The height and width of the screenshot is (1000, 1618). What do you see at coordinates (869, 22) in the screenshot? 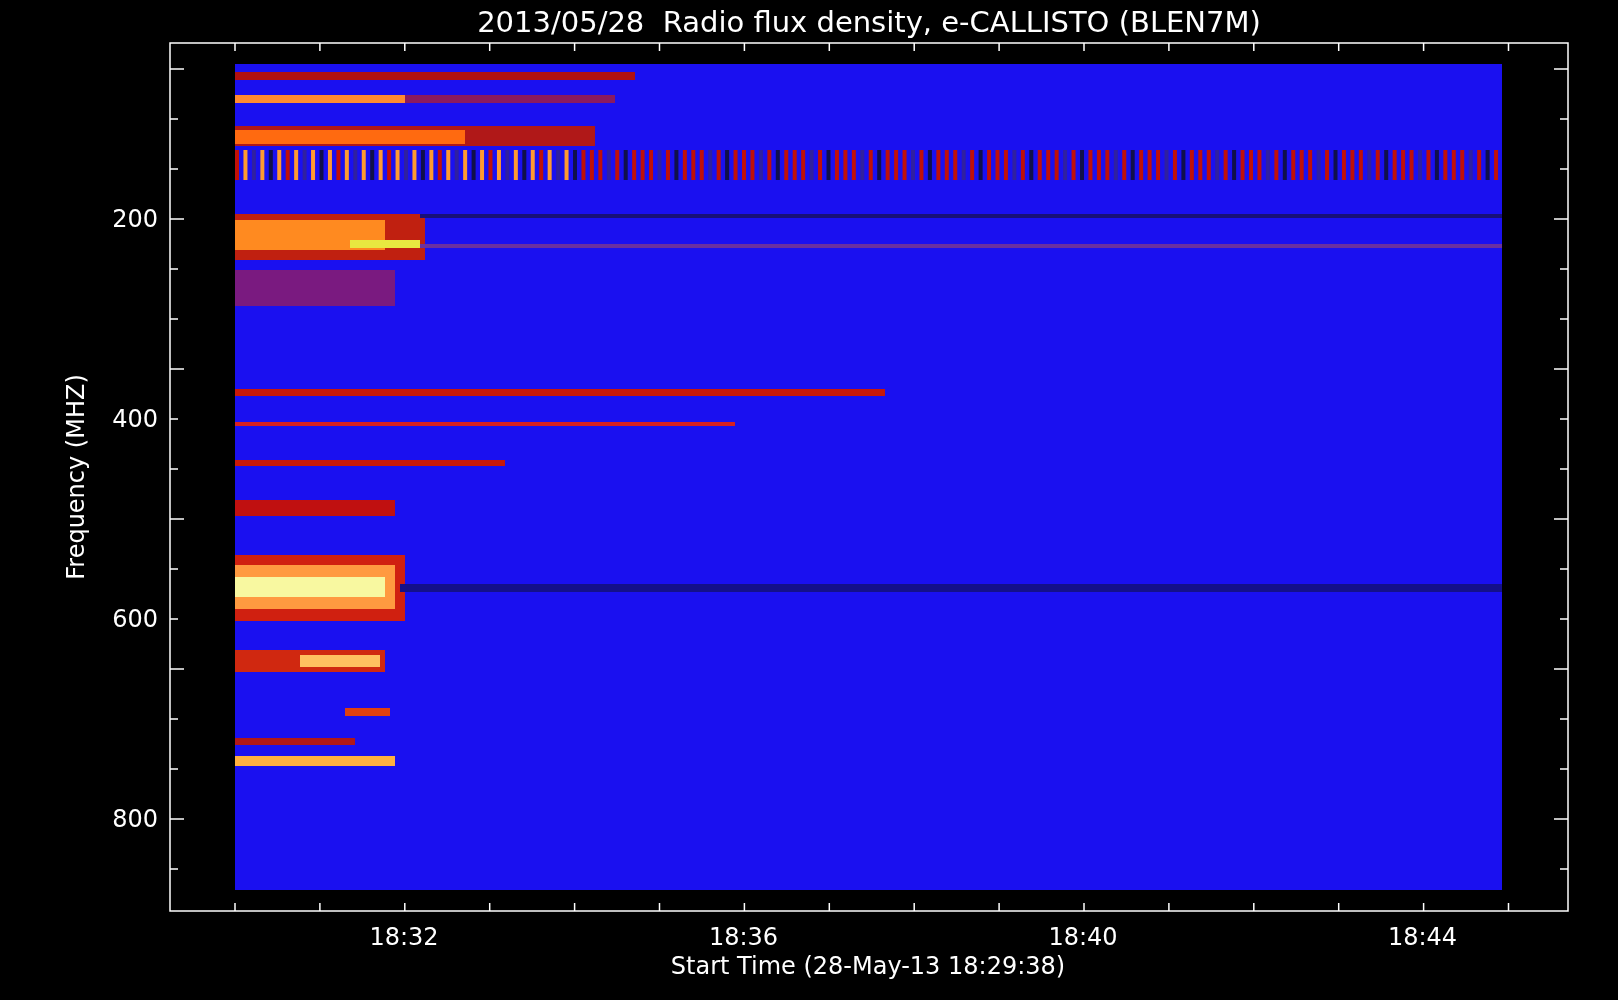
I see `chart-title: 2013/05/28 Radio flux density, e-CALLISTO (BLEN7M)` at bounding box center [869, 22].